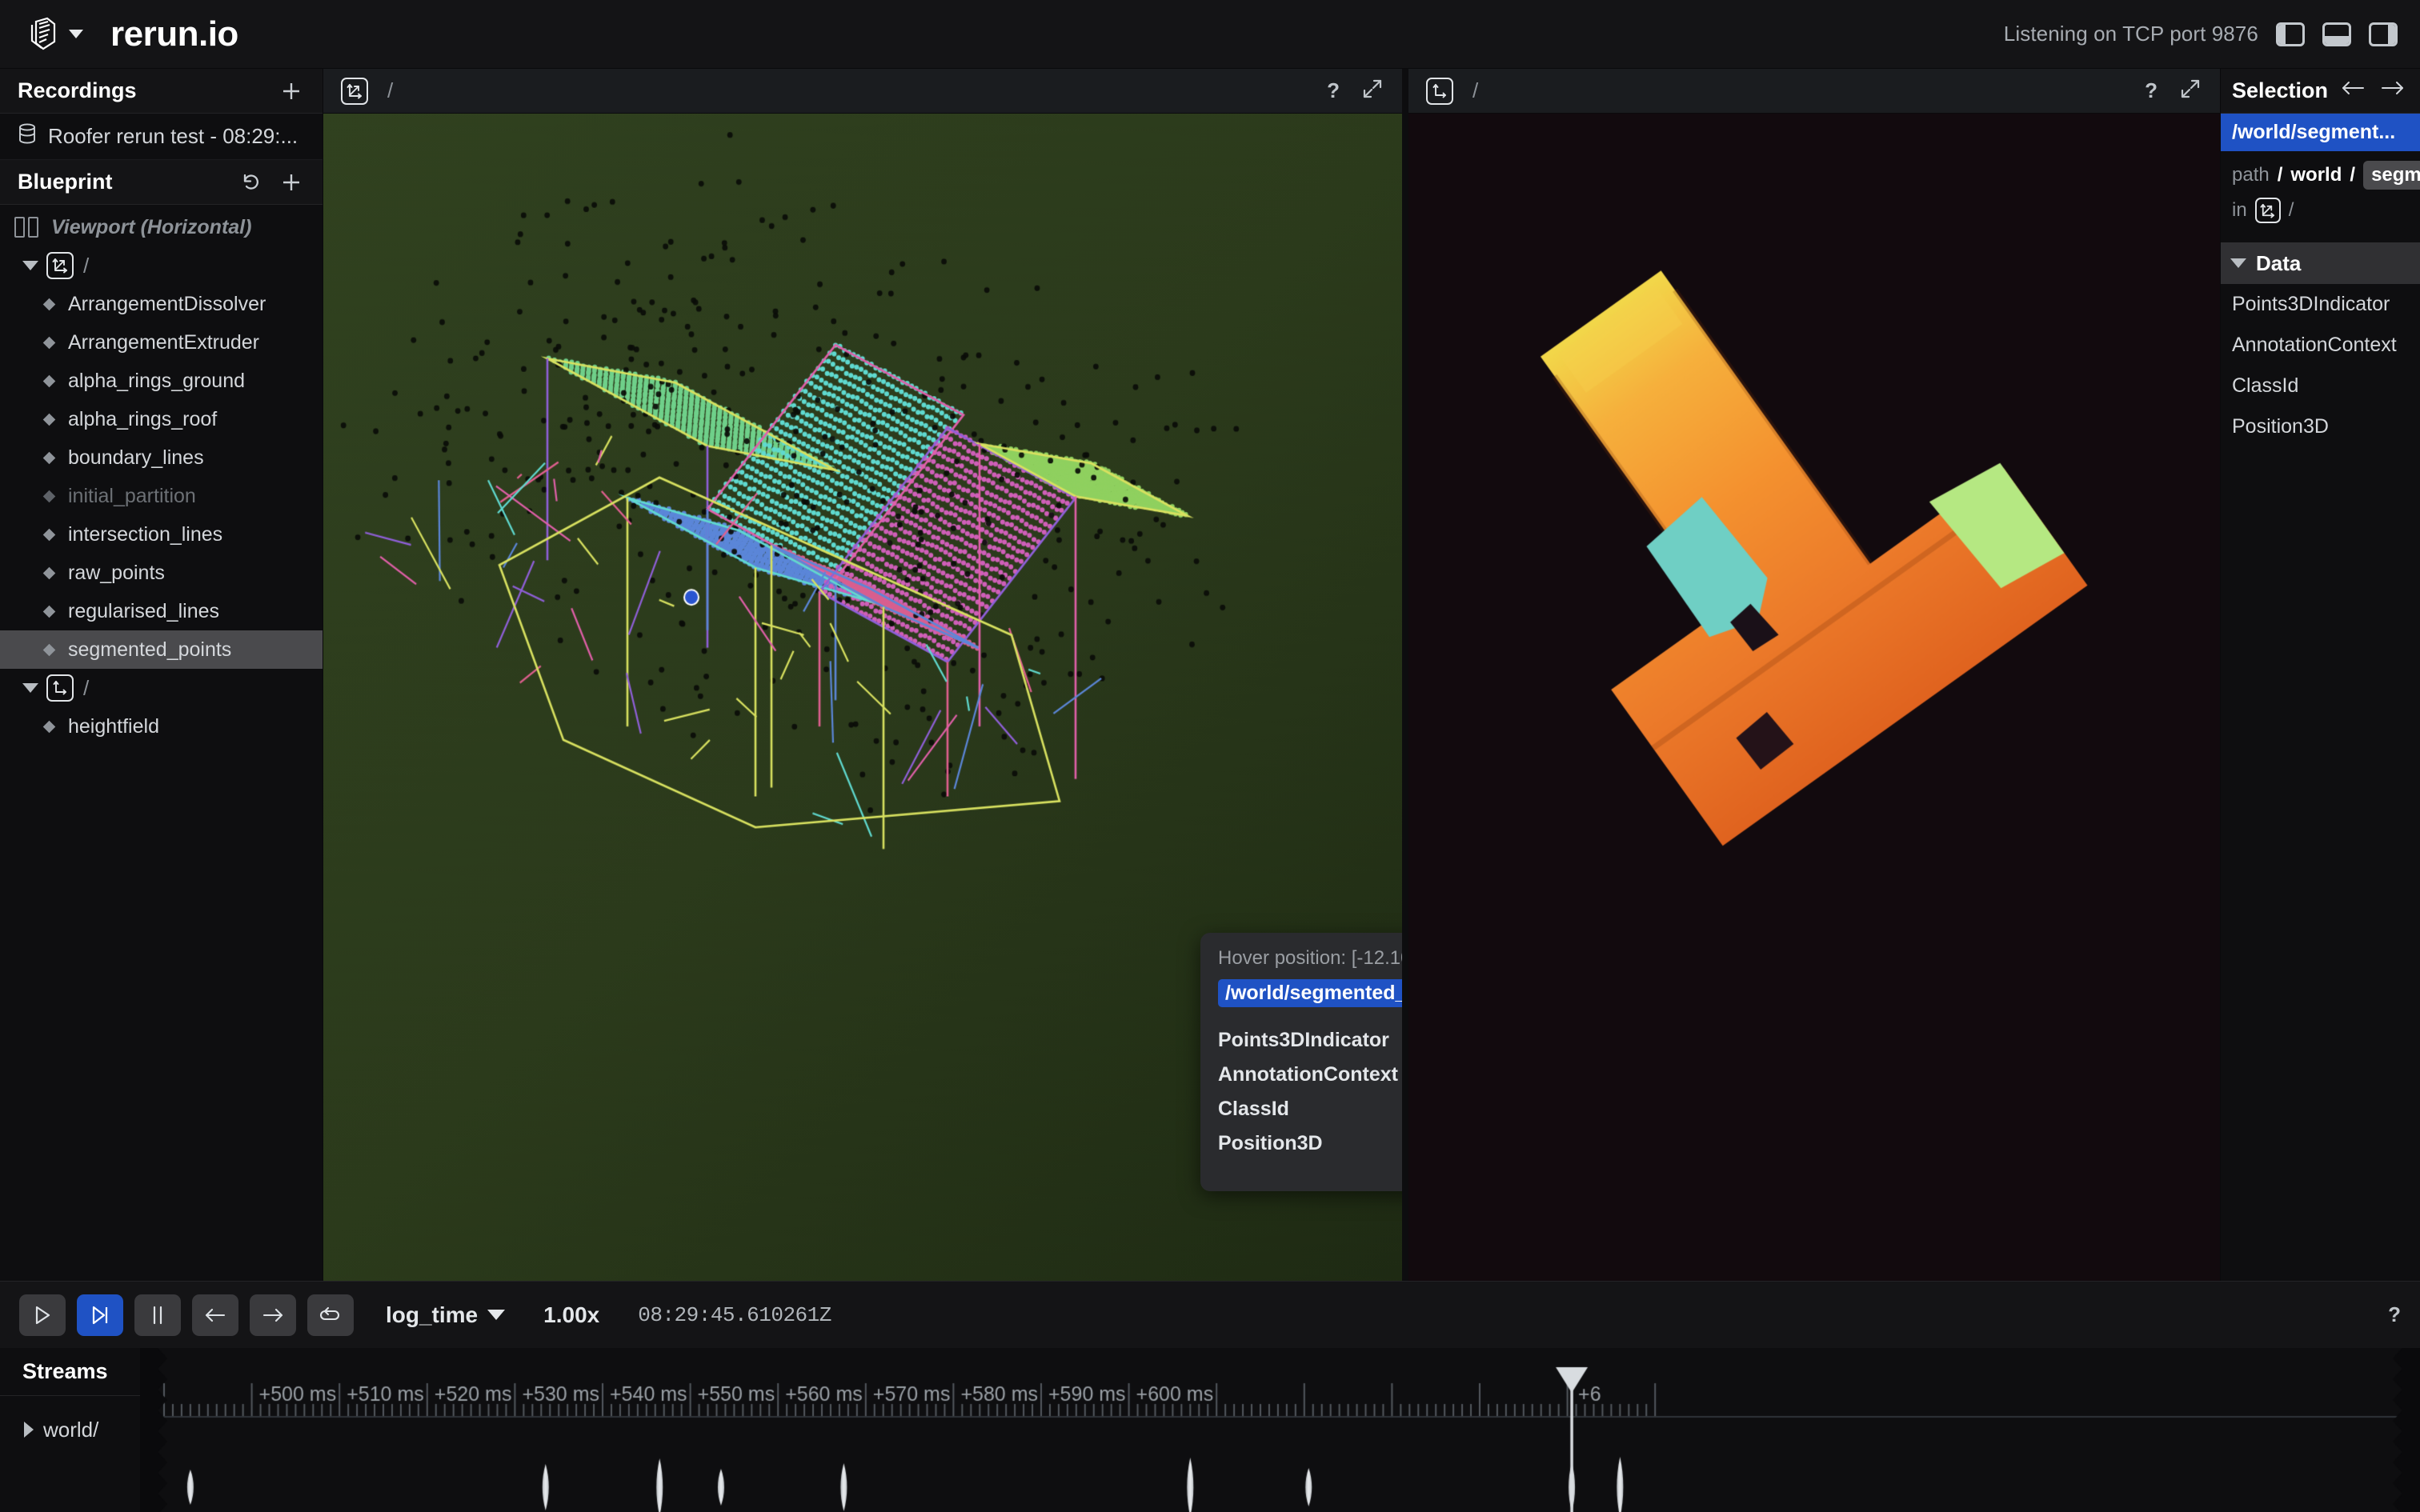  I want to click on viewport-label: Viewport (Horizontal), so click(151, 226).